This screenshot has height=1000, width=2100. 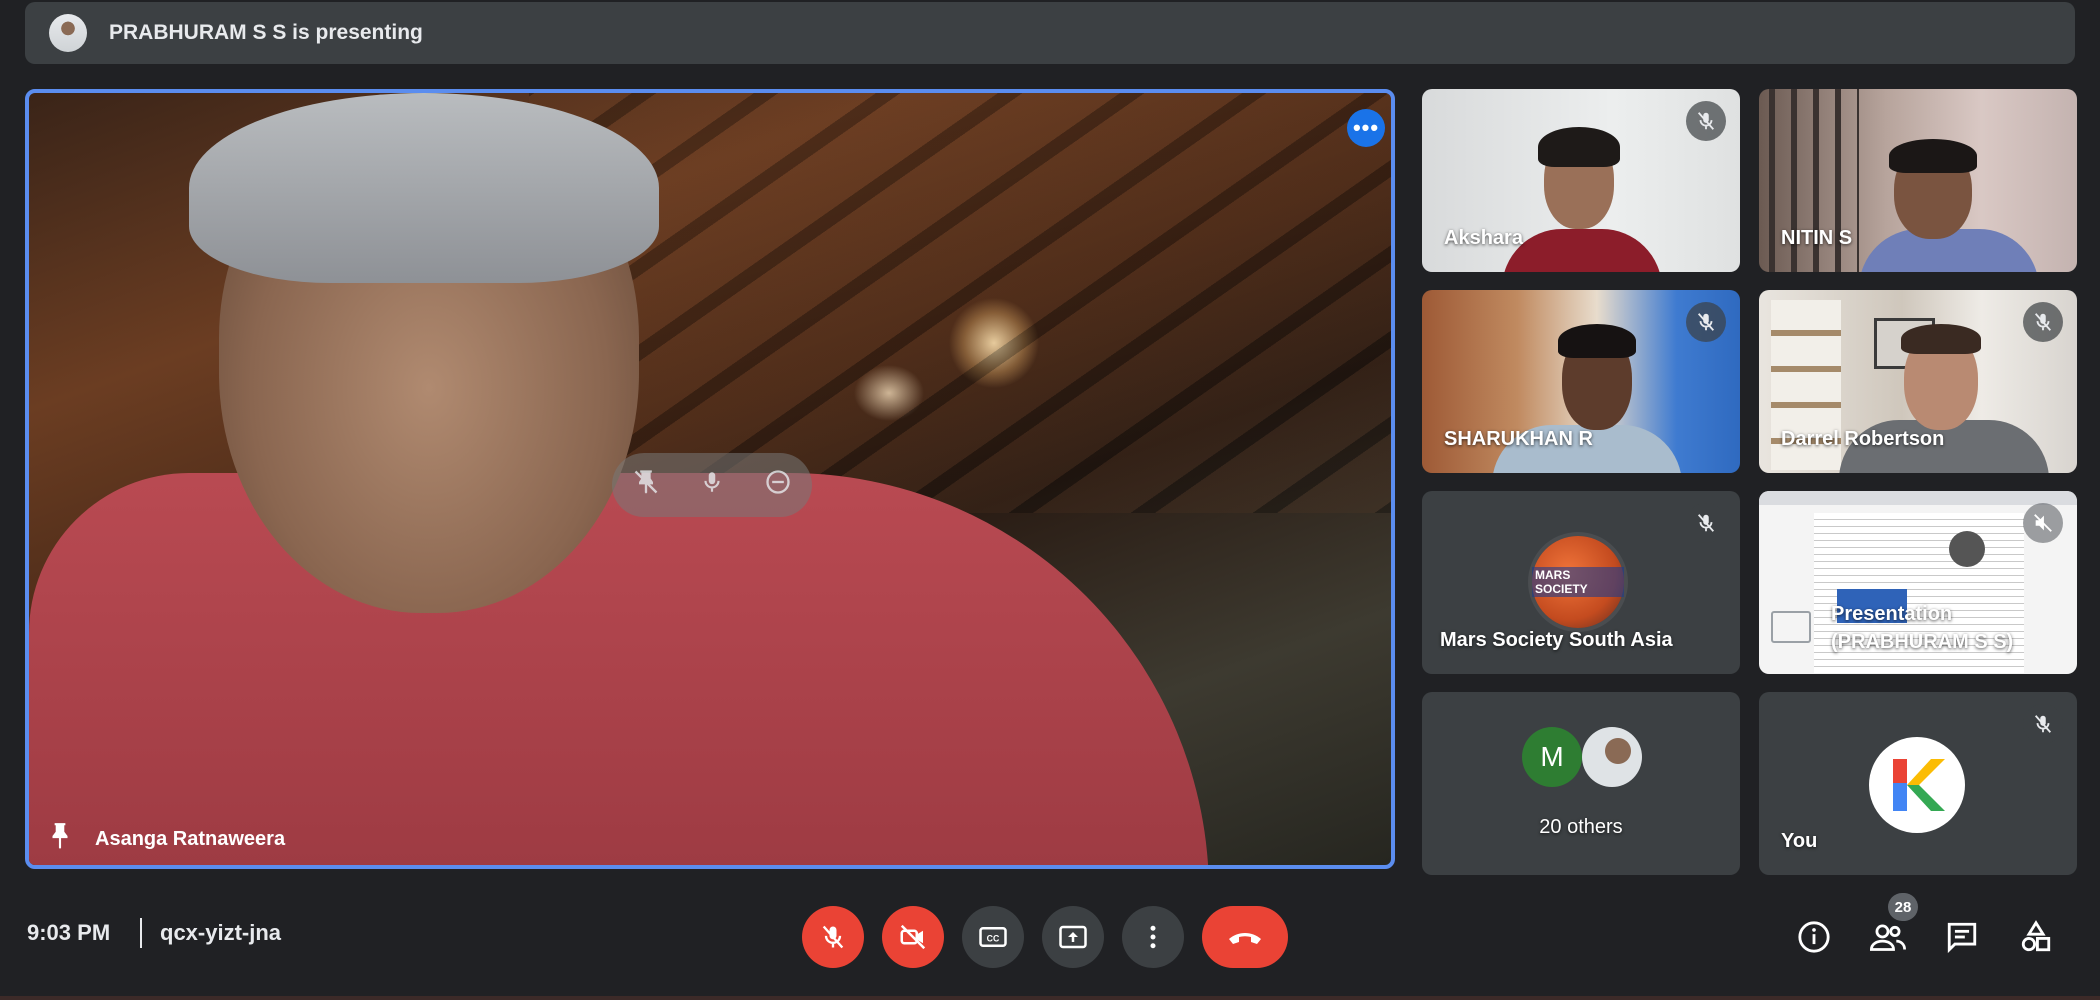 I want to click on video-body, so click(x=1582, y=250).